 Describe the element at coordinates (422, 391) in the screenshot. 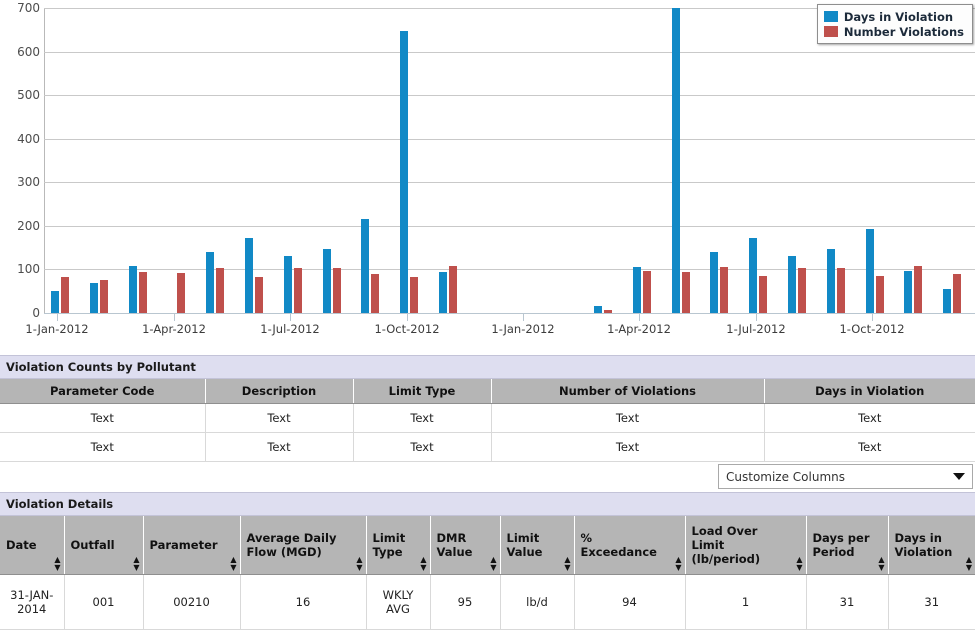

I see `counts-col-limit-type: Limit Type` at that location.